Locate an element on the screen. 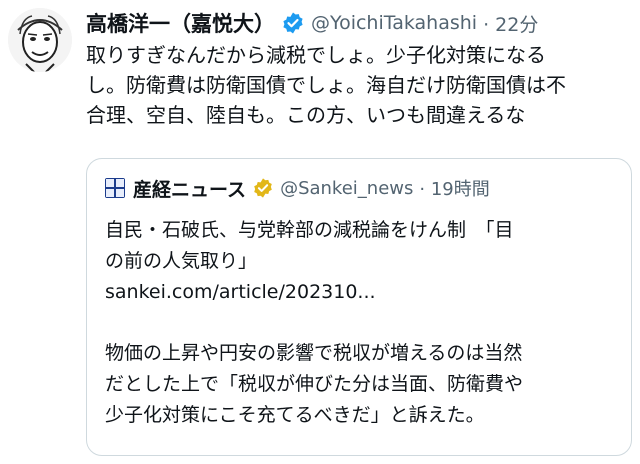  quoted-headline-line: 自民・石破氏、与党幹部の減税論をけん制 「目 is located at coordinates (309, 230).